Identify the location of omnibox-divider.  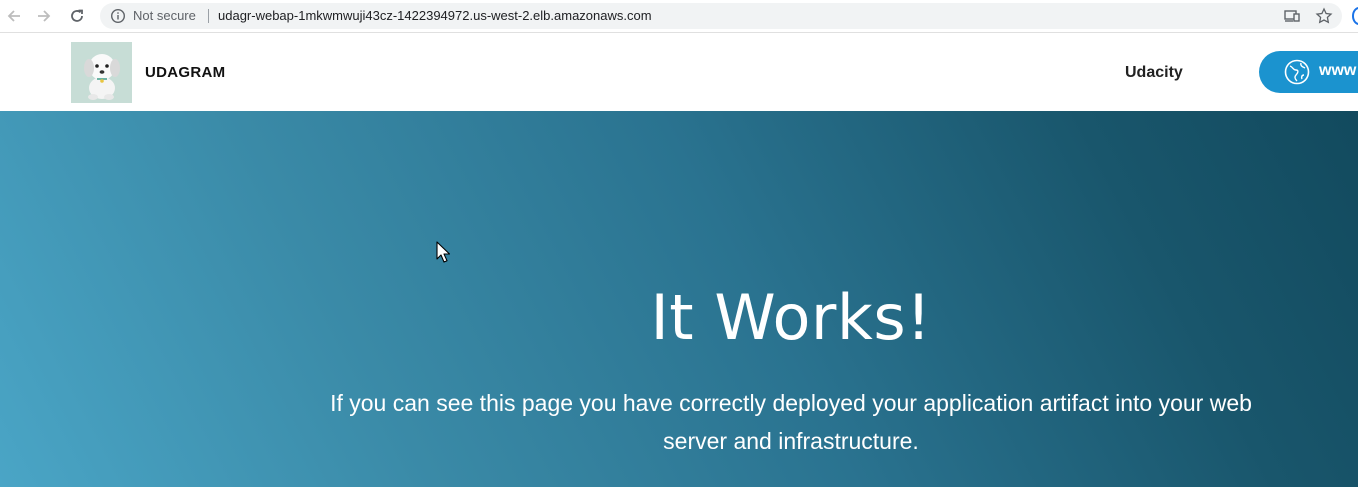
(208, 16).